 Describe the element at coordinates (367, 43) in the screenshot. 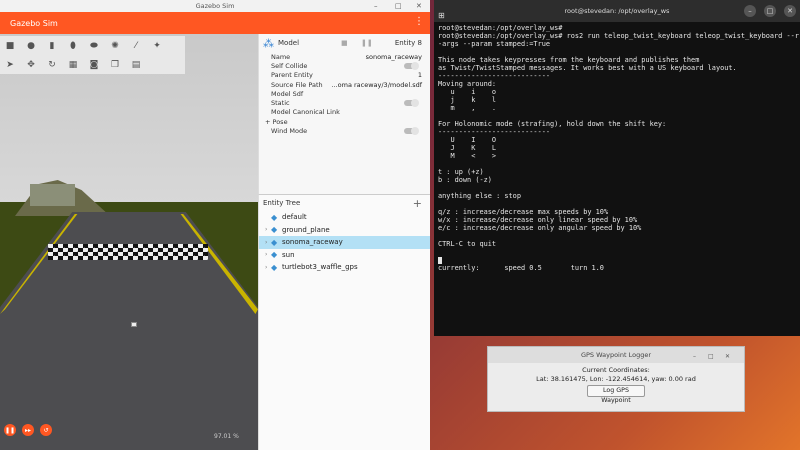

I see `pause-icon: ❚❚` at that location.